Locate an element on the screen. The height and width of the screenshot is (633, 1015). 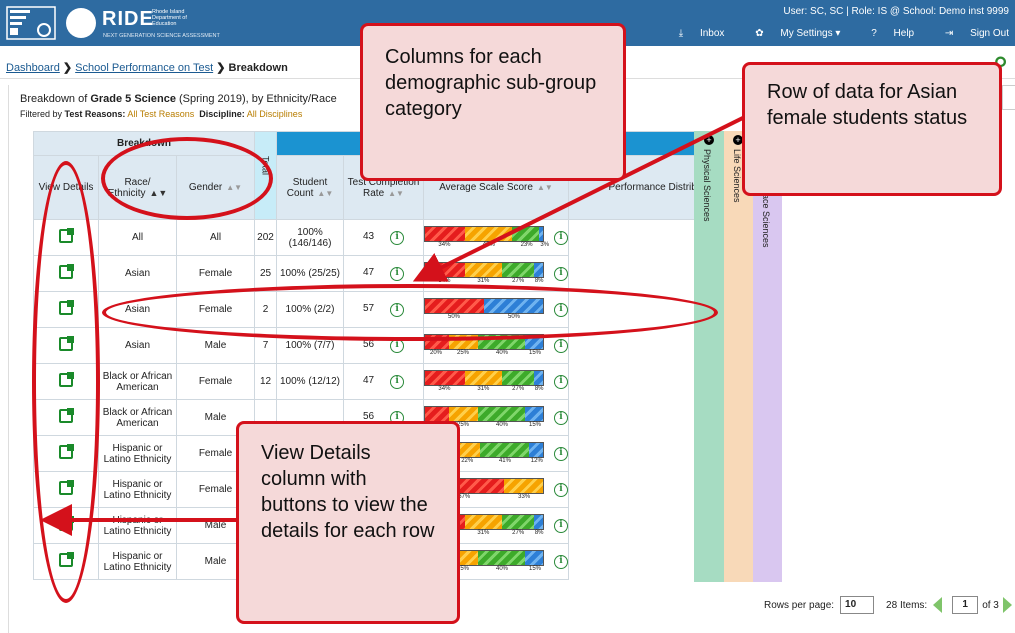
pagination: Rows per page: 10 28 Items: 1 of 3 is located at coordinates (888, 605).